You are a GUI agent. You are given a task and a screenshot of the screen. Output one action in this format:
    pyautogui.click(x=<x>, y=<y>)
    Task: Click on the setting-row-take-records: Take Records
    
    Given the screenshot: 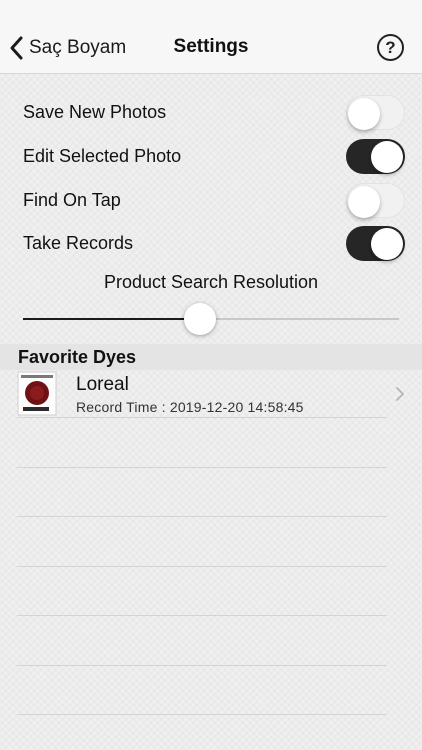 What is the action you would take?
    pyautogui.click(x=211, y=244)
    